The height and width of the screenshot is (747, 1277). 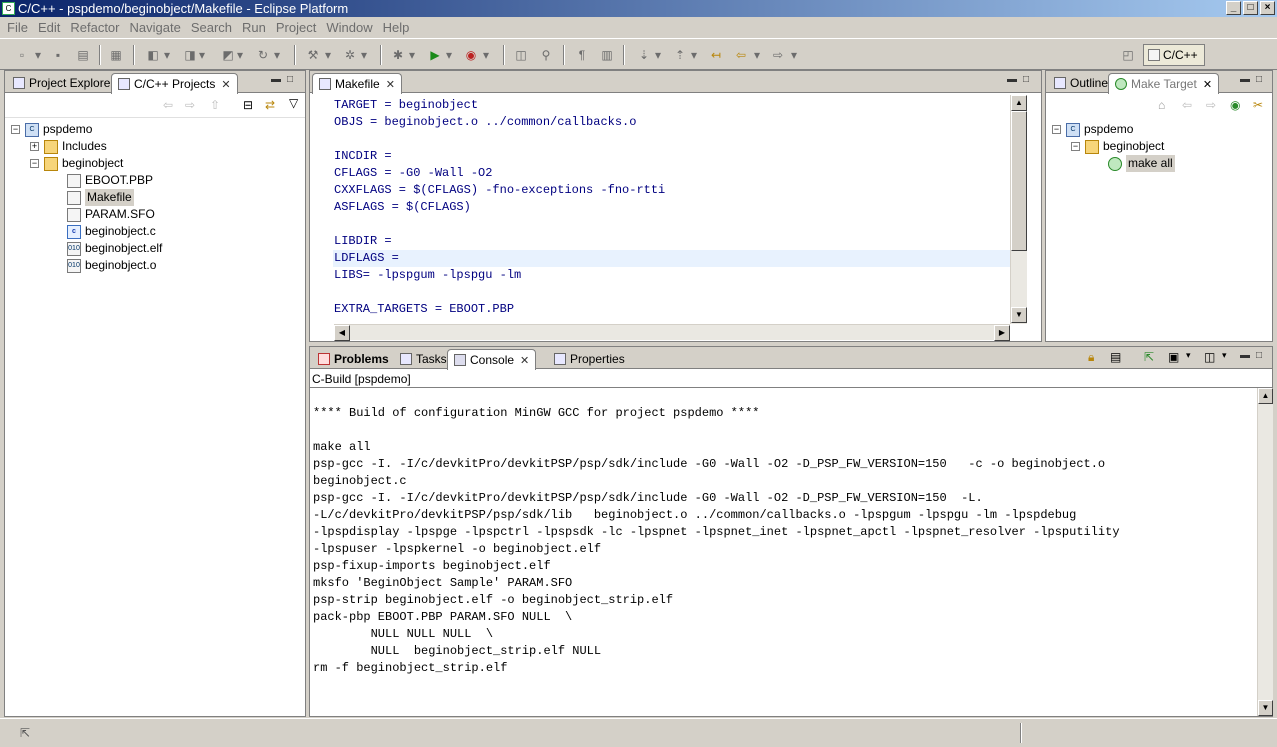 What do you see at coordinates (589, 359) in the screenshot?
I see `tab-properties: Properties` at bounding box center [589, 359].